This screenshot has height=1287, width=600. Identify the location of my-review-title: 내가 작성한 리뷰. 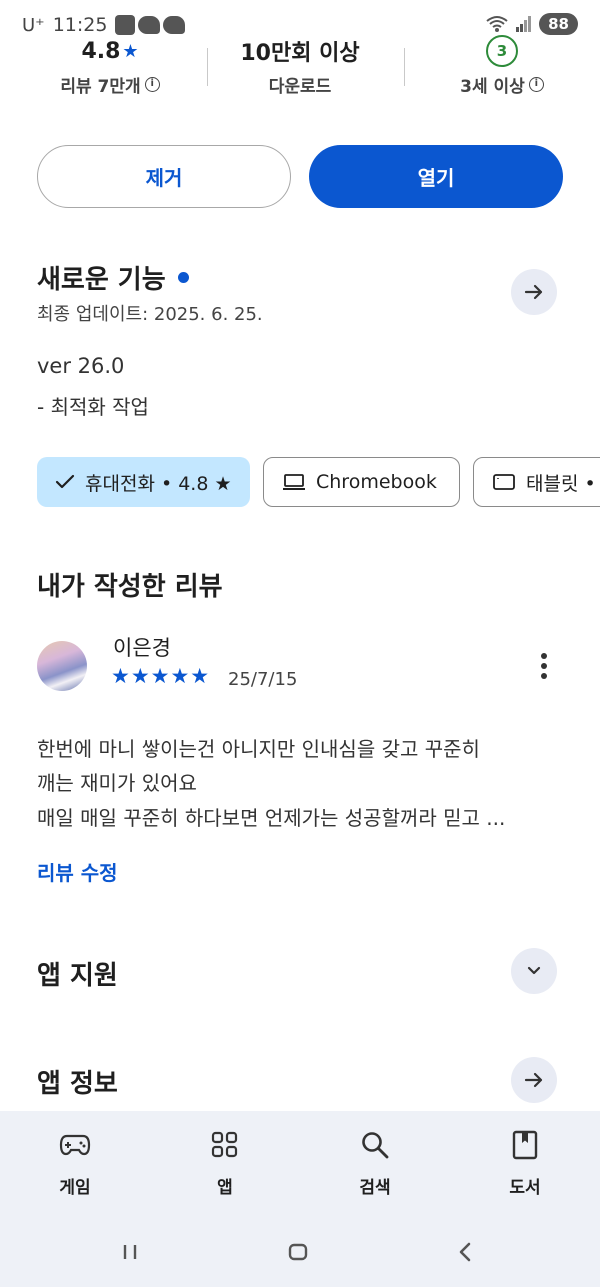
(130, 587).